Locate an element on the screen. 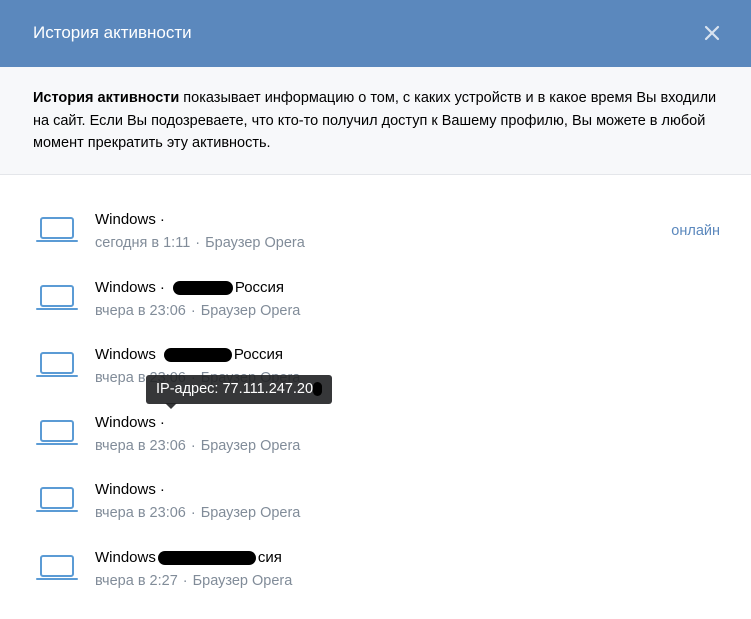 This screenshot has width=751, height=619. session-device: Windows Россия is located at coordinates (189, 355).